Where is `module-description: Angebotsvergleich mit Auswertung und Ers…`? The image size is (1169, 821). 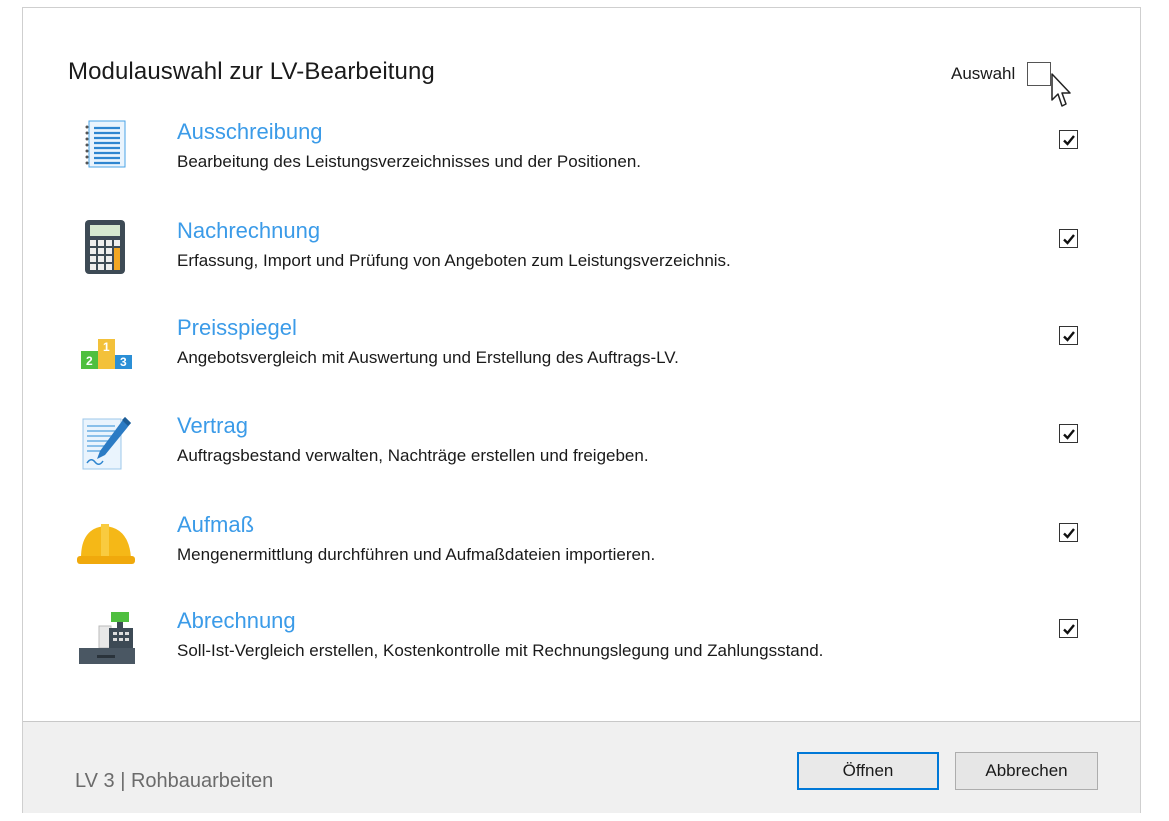
module-description: Angebotsvergleich mit Auswertung und Ers… is located at coordinates (428, 357).